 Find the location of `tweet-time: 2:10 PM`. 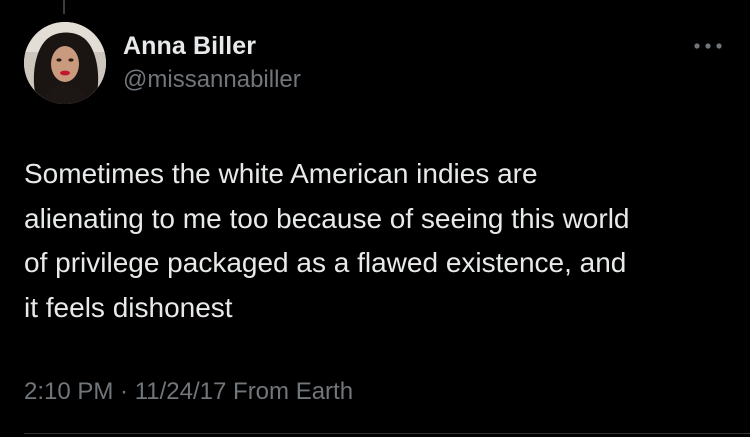

tweet-time: 2:10 PM is located at coordinates (68, 391).